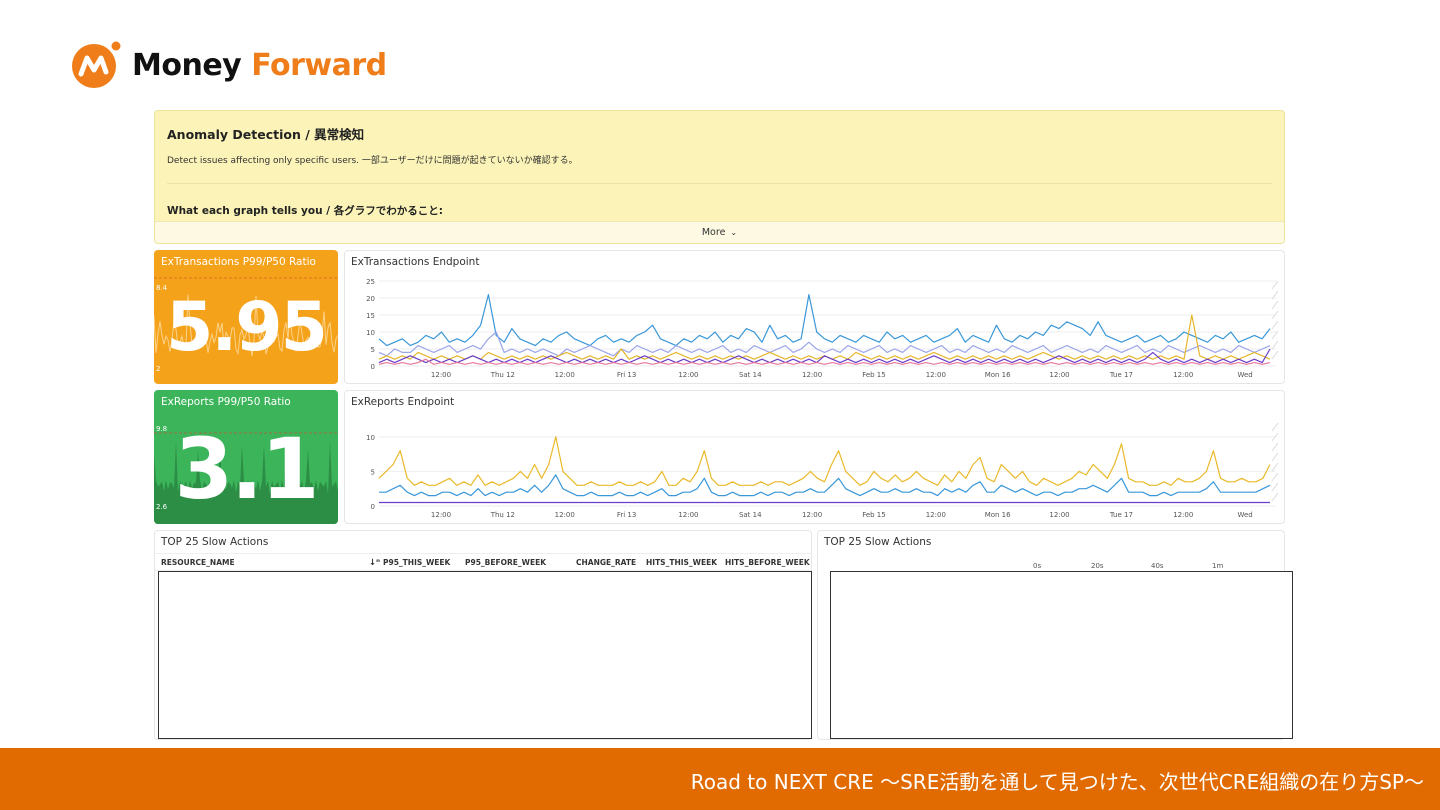 The width and height of the screenshot is (1440, 810). What do you see at coordinates (415, 262) in the screenshot?
I see `ts-transactions-title: ExTransactions Endpoint` at bounding box center [415, 262].